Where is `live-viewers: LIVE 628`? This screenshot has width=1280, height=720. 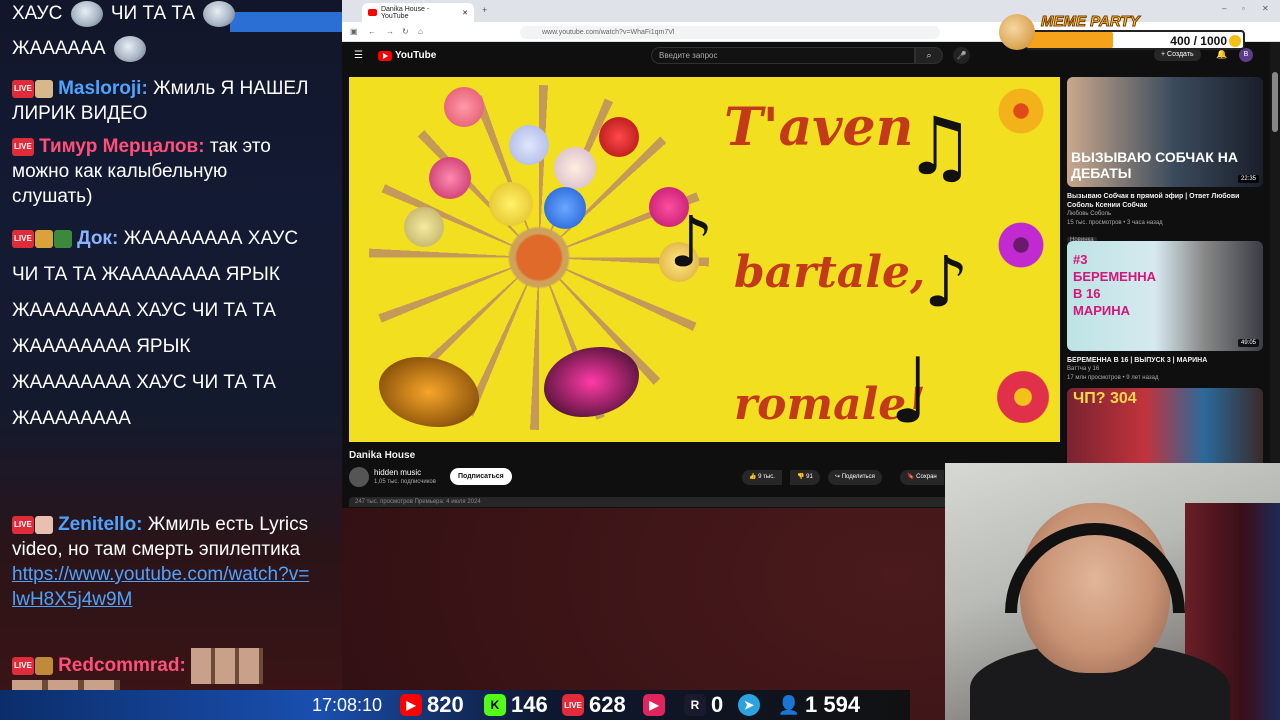
live-viewers: LIVE 628 is located at coordinates (594, 705).